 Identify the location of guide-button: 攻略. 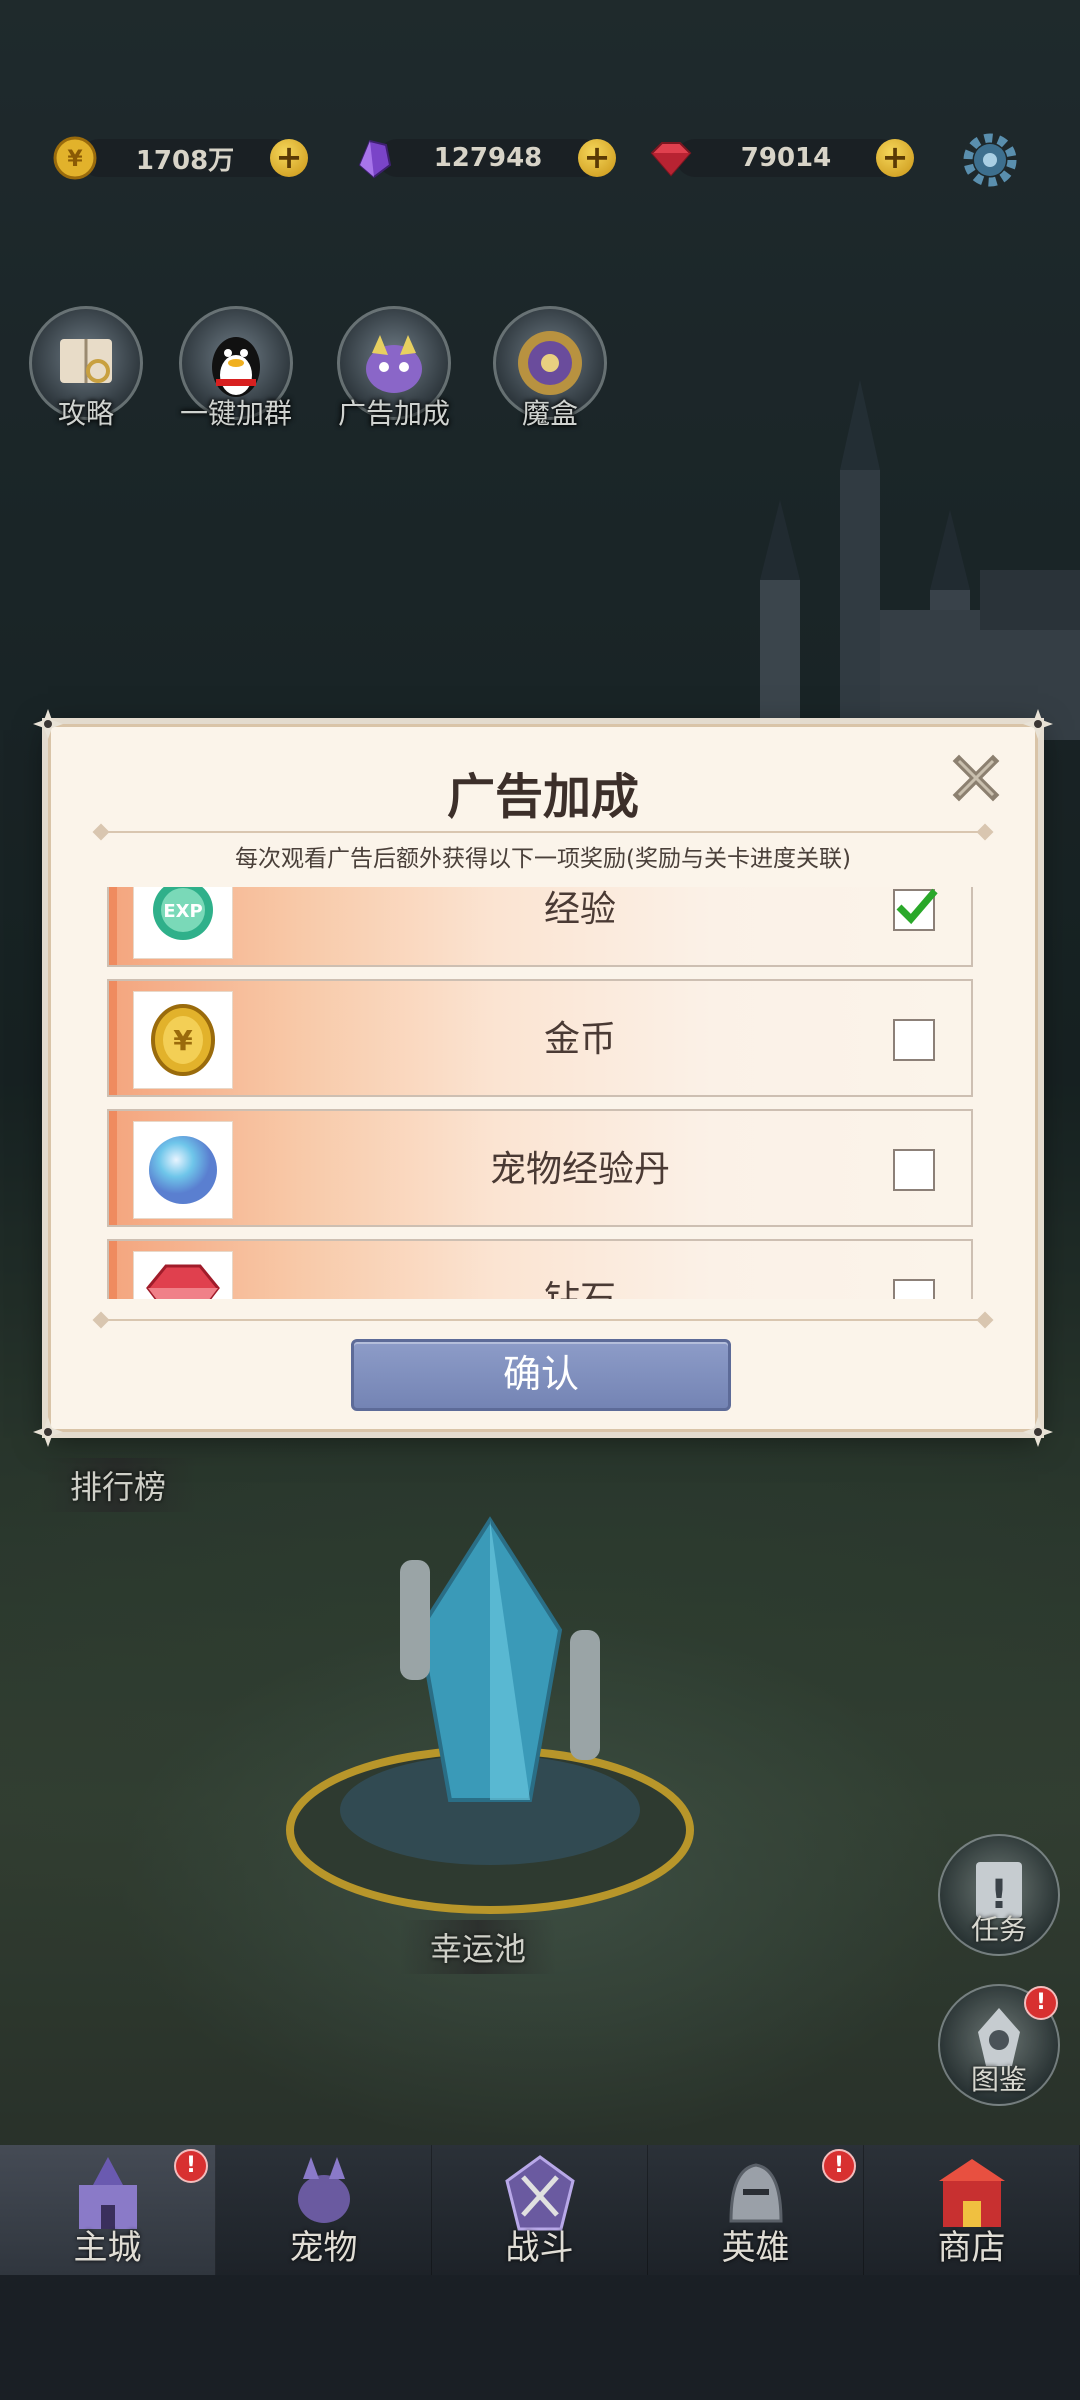
(86, 369).